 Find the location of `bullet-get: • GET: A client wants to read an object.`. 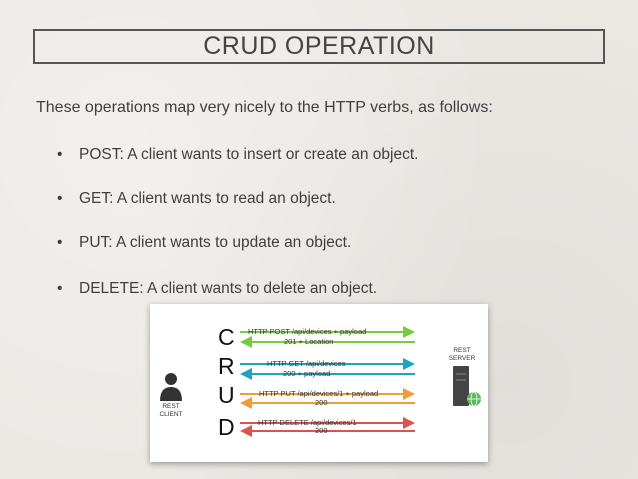

bullet-get: • GET: A client wants to read an object. is located at coordinates (196, 199).